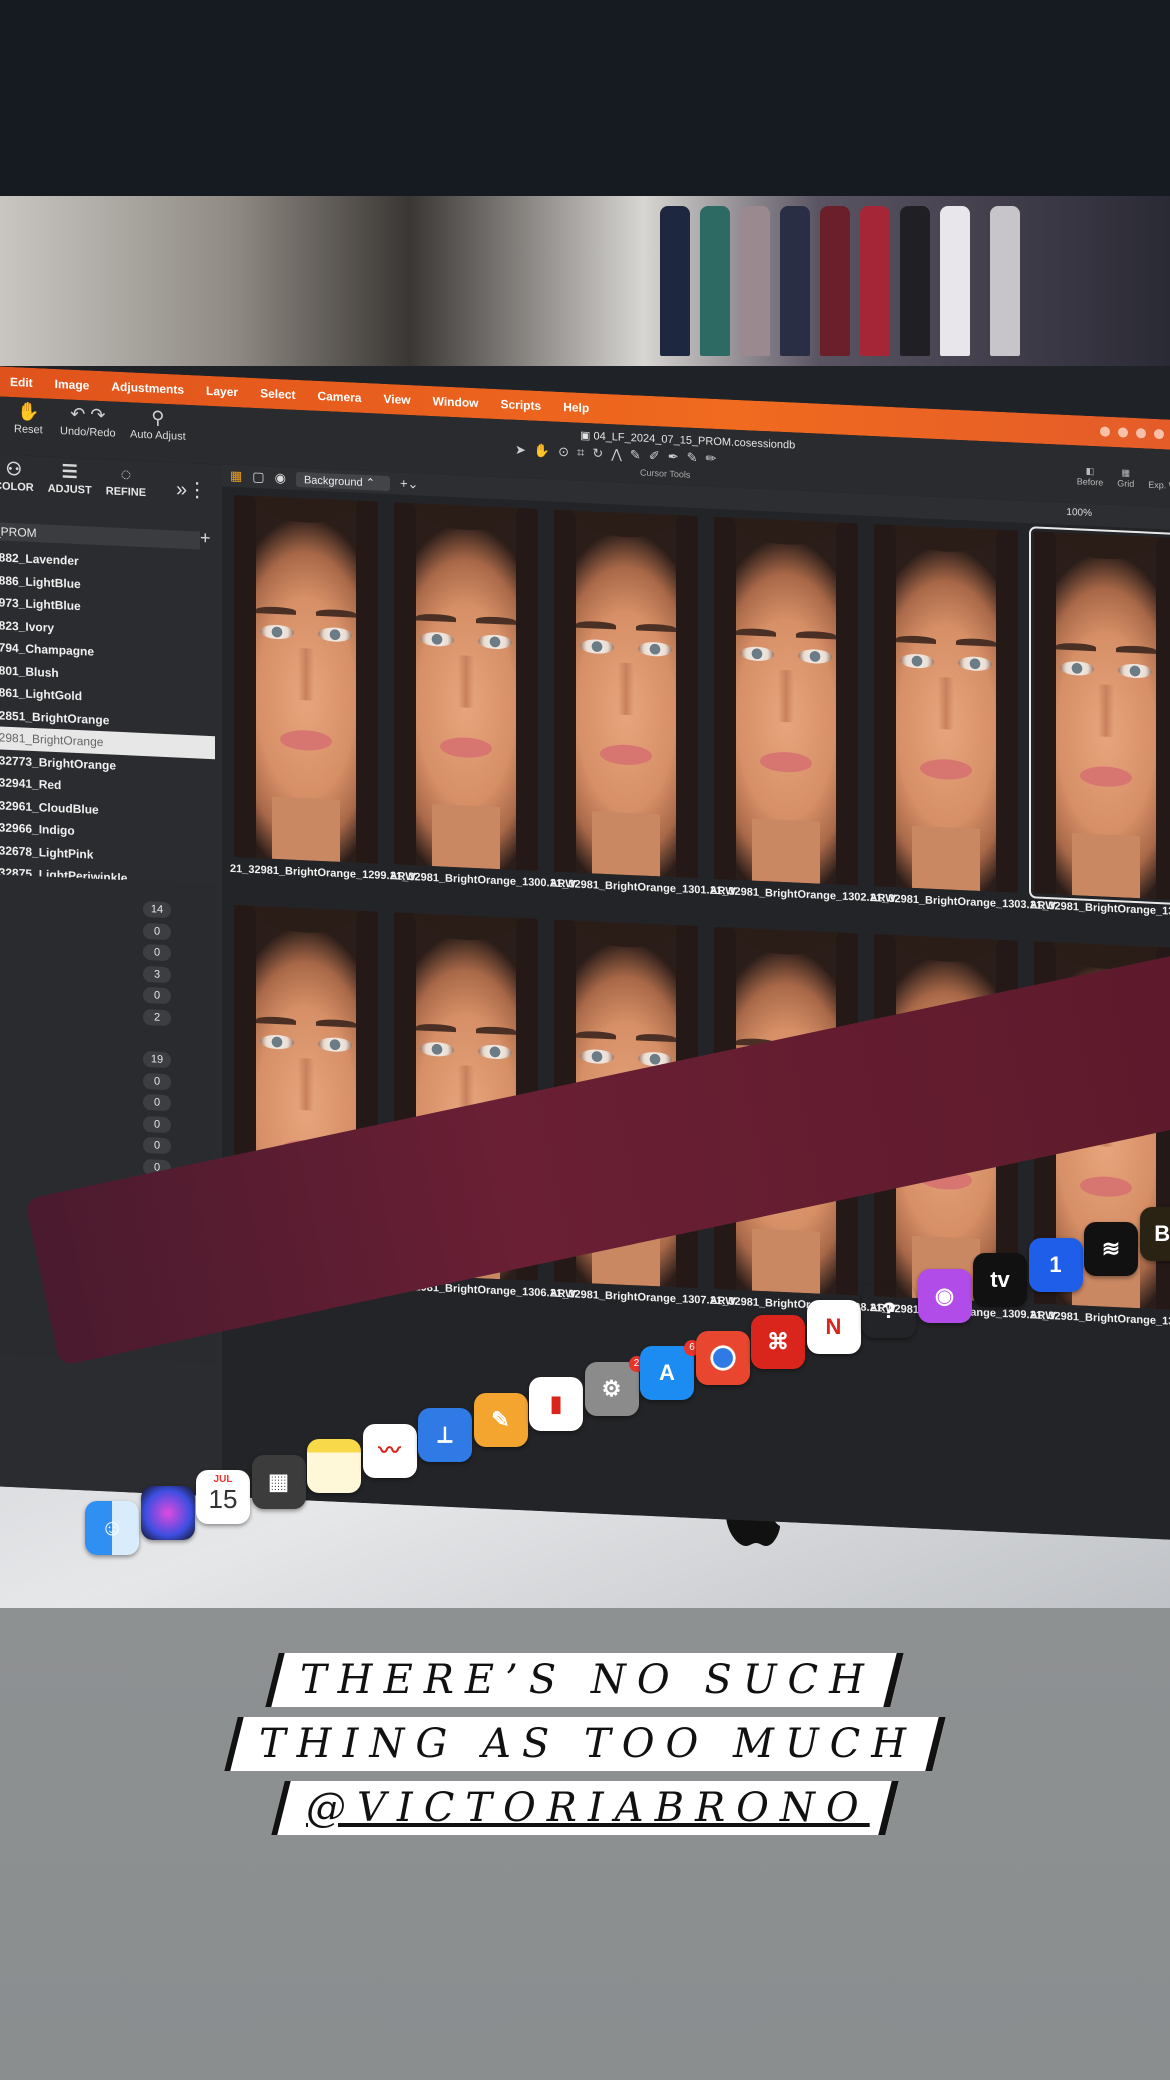 The height and width of the screenshot is (2080, 1170). I want to click on count-badge: 0, so click(157, 931).